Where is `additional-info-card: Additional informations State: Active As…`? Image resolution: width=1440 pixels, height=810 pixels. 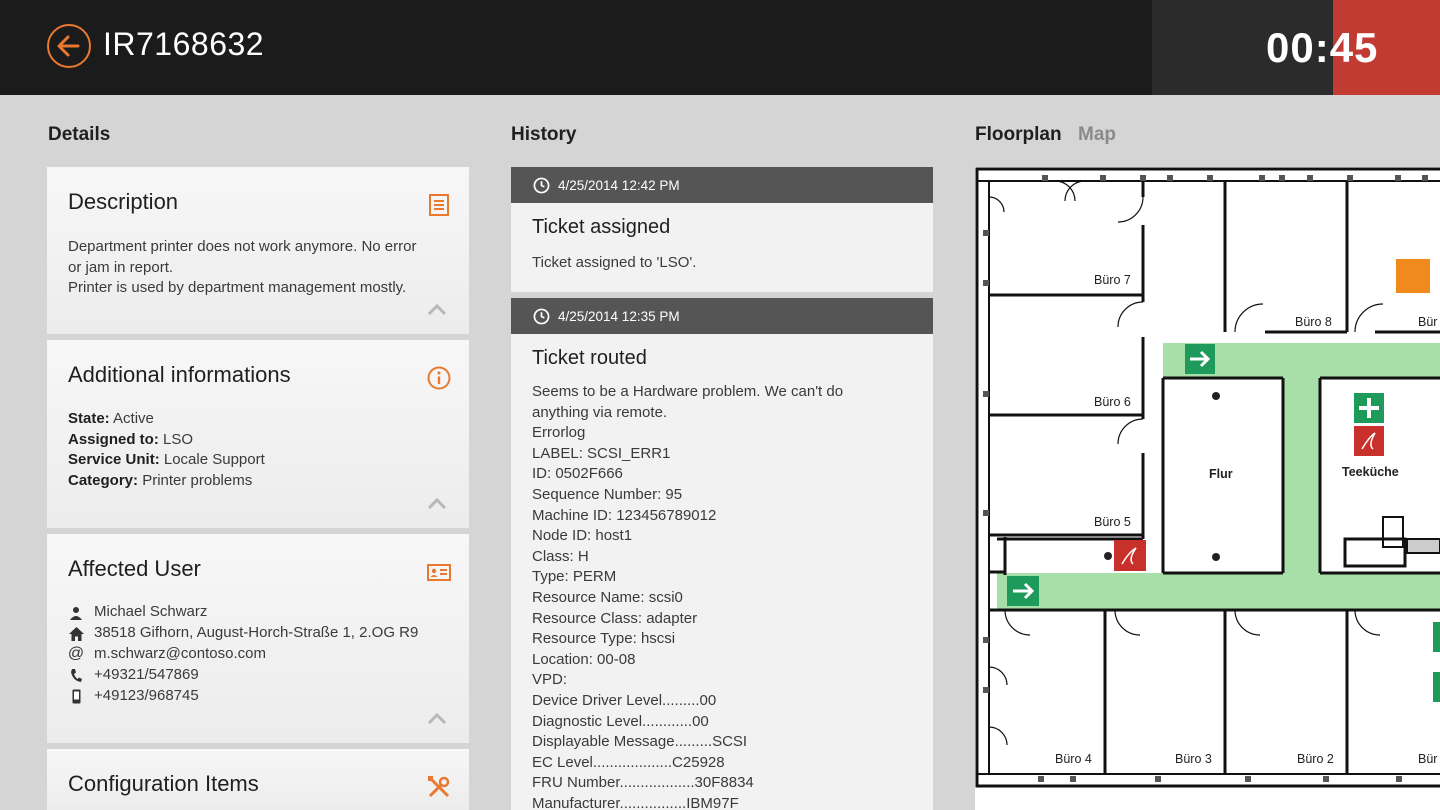
additional-info-card: Additional informations State: Active As… is located at coordinates (258, 434).